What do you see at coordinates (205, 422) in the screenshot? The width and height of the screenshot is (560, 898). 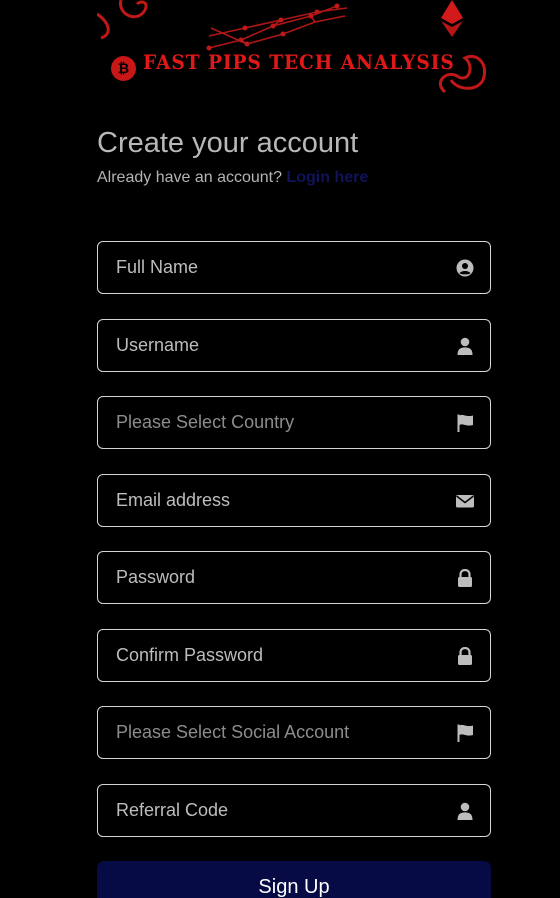 I see `country-select-value: Please Select Country` at bounding box center [205, 422].